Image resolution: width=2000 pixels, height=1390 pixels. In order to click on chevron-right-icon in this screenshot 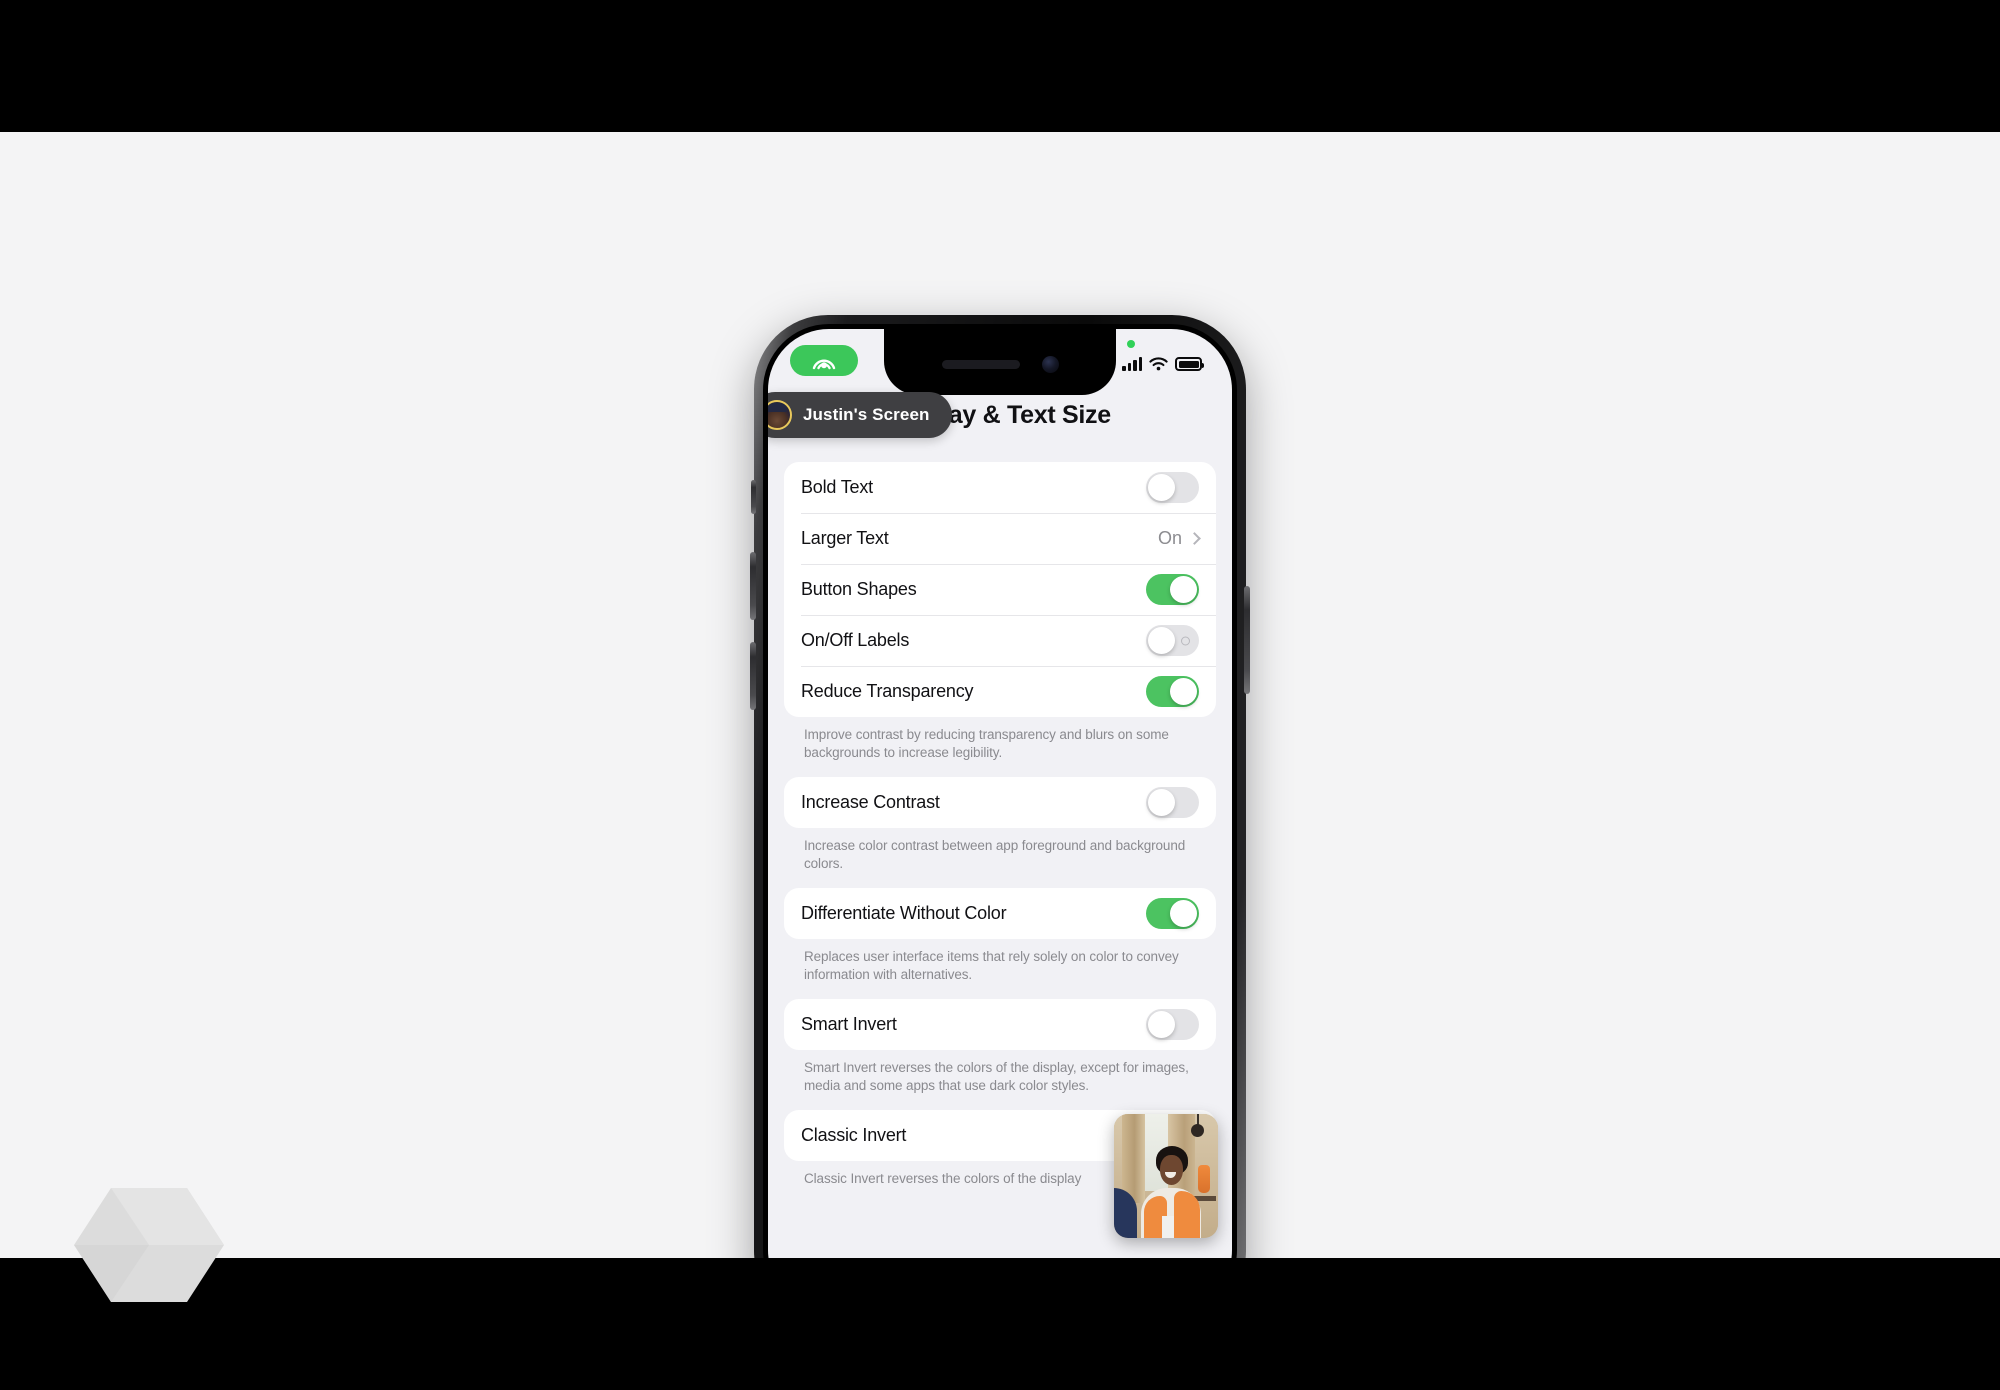, I will do `click(1194, 538)`.